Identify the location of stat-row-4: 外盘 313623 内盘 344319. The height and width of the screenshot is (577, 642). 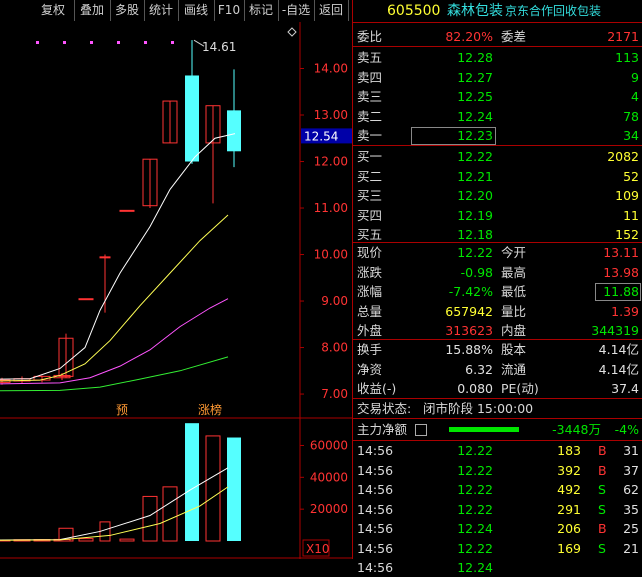
(497, 330).